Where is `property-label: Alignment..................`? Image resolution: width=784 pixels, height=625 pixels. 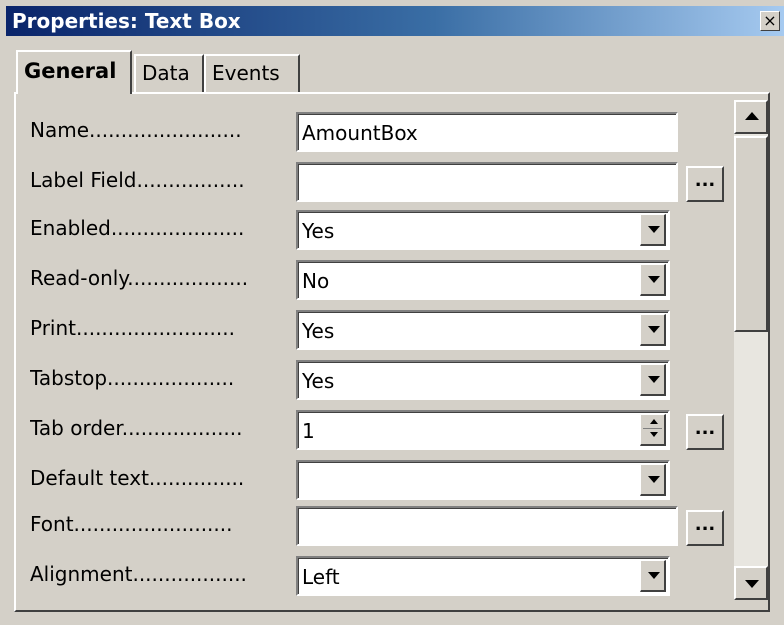 property-label: Alignment.................. is located at coordinates (138, 574).